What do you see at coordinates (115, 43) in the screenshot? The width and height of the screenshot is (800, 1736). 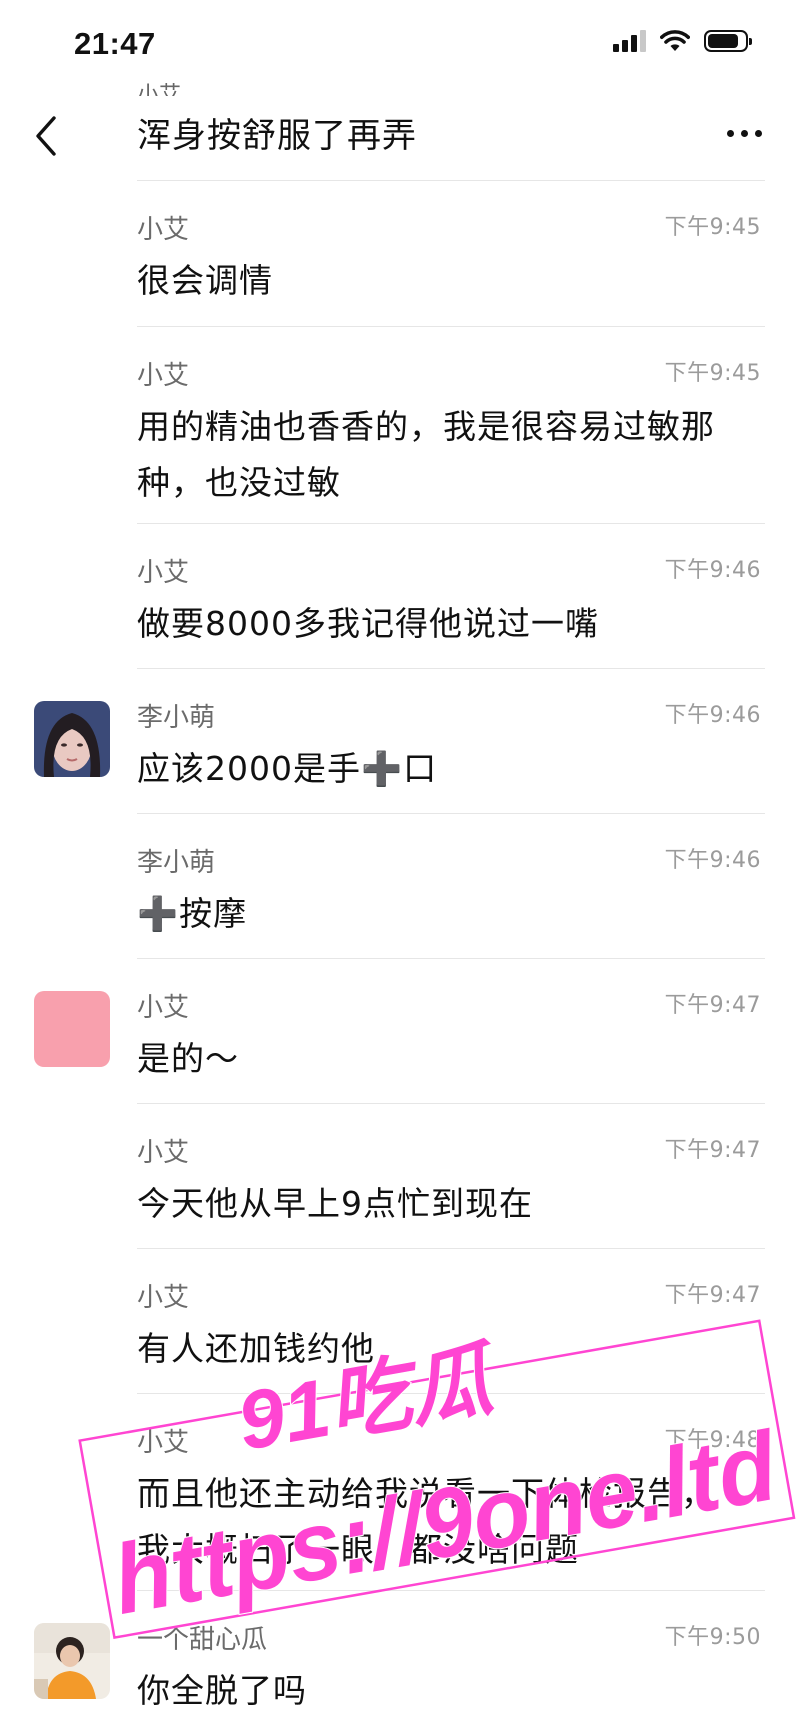 I see `status-time: 21:47` at bounding box center [115, 43].